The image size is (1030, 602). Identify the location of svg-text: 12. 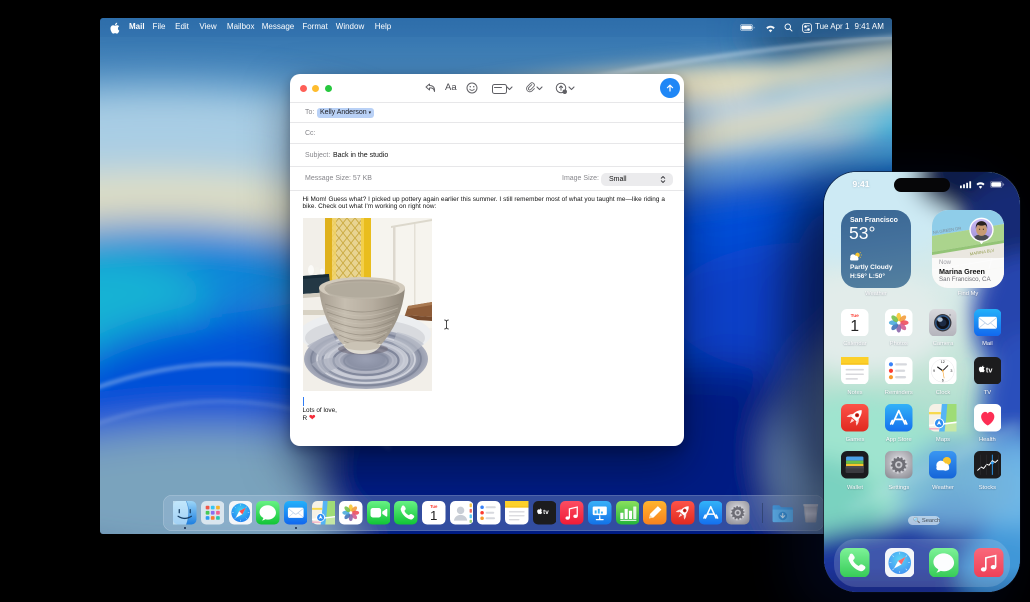
(943, 362).